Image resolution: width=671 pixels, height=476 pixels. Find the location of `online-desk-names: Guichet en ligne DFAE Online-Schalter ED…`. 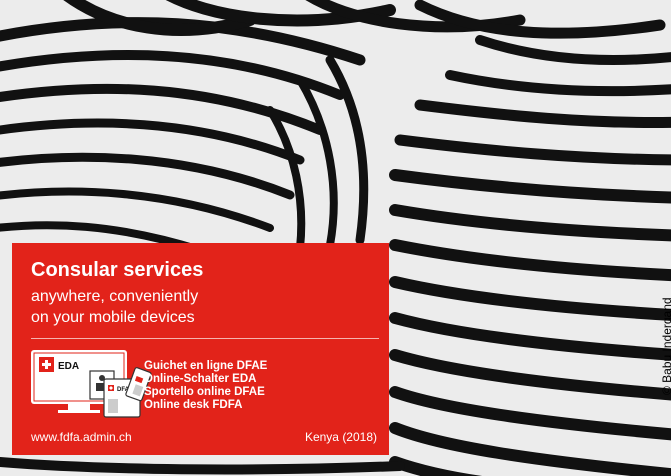

online-desk-names: Guichet en ligne DFAE Online-Schalter ED… is located at coordinates (205, 386).